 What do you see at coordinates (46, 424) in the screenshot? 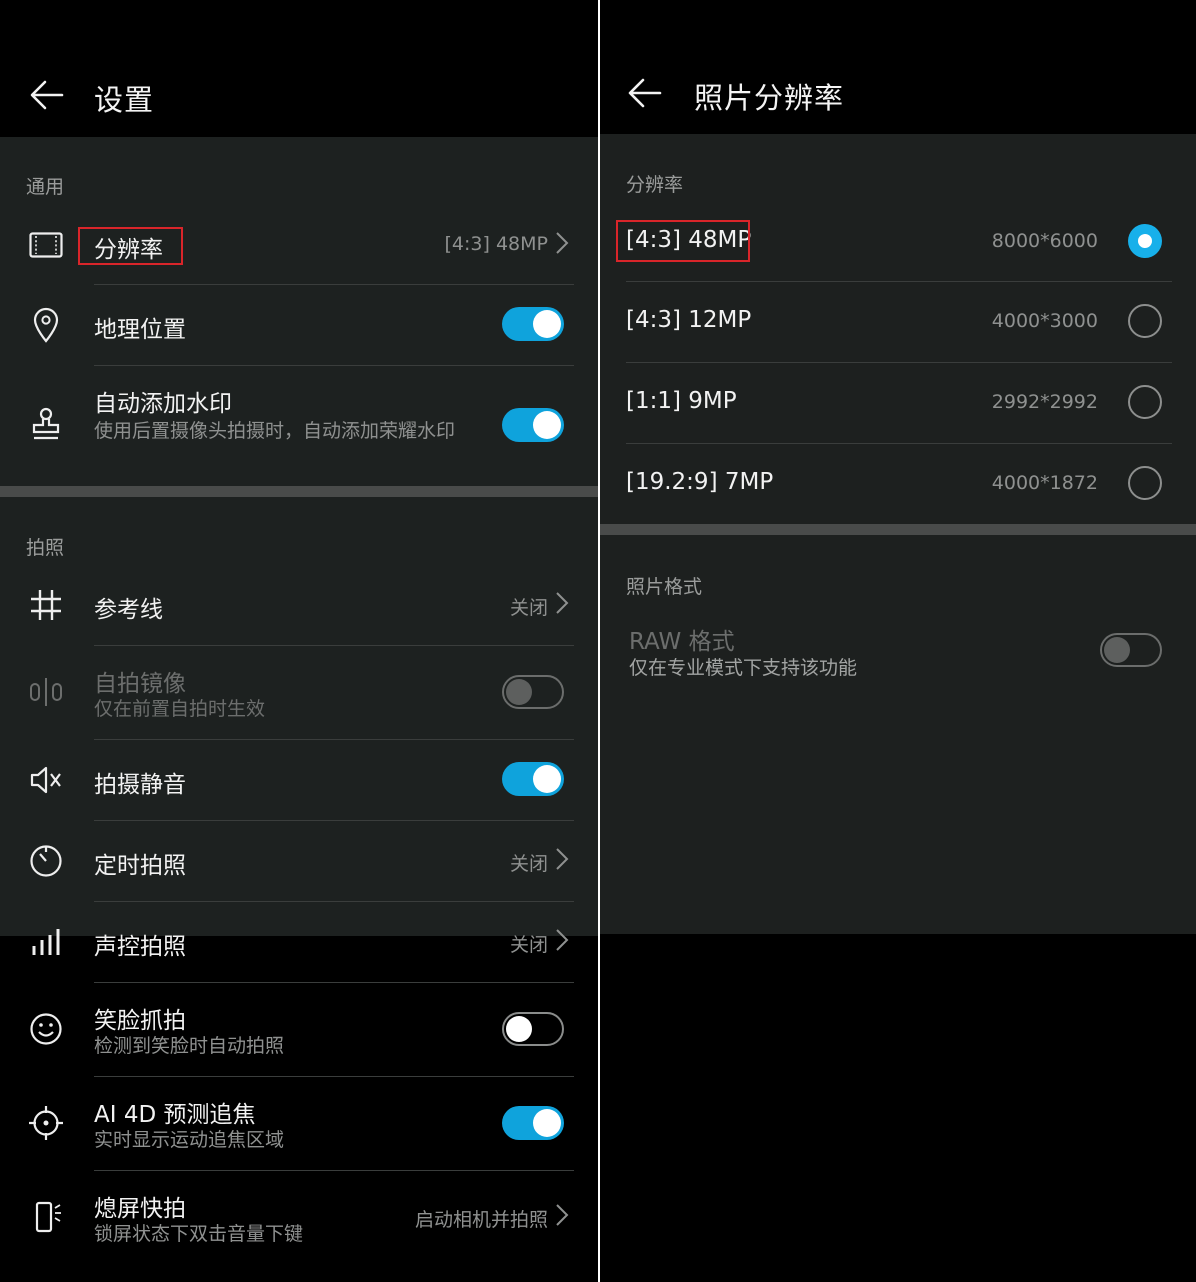
I see `stamp-icon` at bounding box center [46, 424].